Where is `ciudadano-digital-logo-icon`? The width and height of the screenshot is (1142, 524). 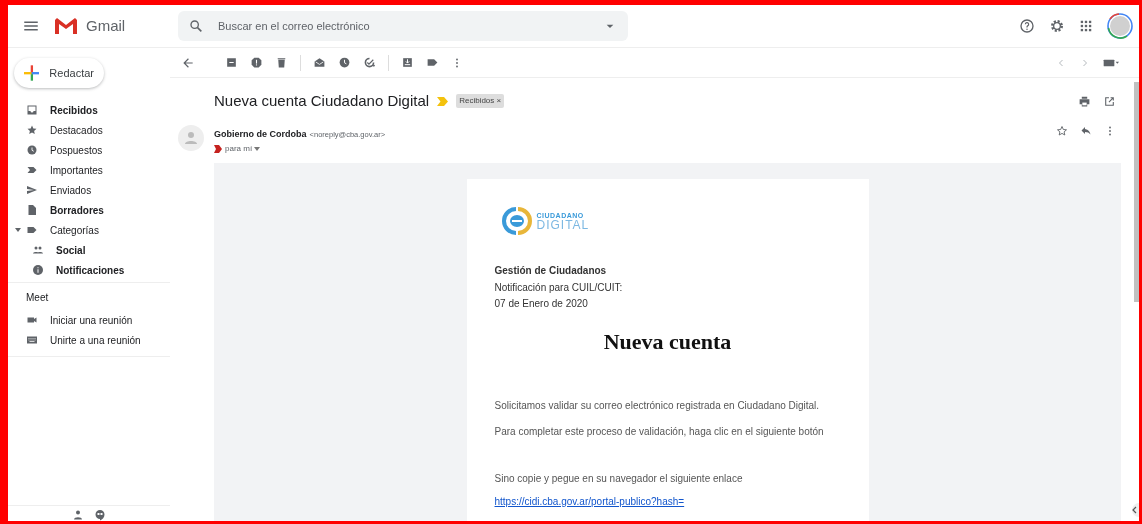 ciudadano-digital-logo-icon is located at coordinates (516, 221).